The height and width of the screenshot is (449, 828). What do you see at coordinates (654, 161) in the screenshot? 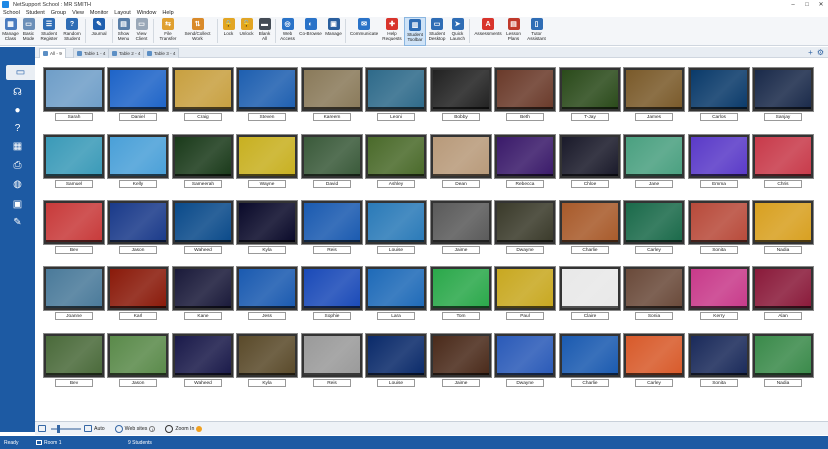
I see `student-thumbnail: Jane` at bounding box center [654, 161].